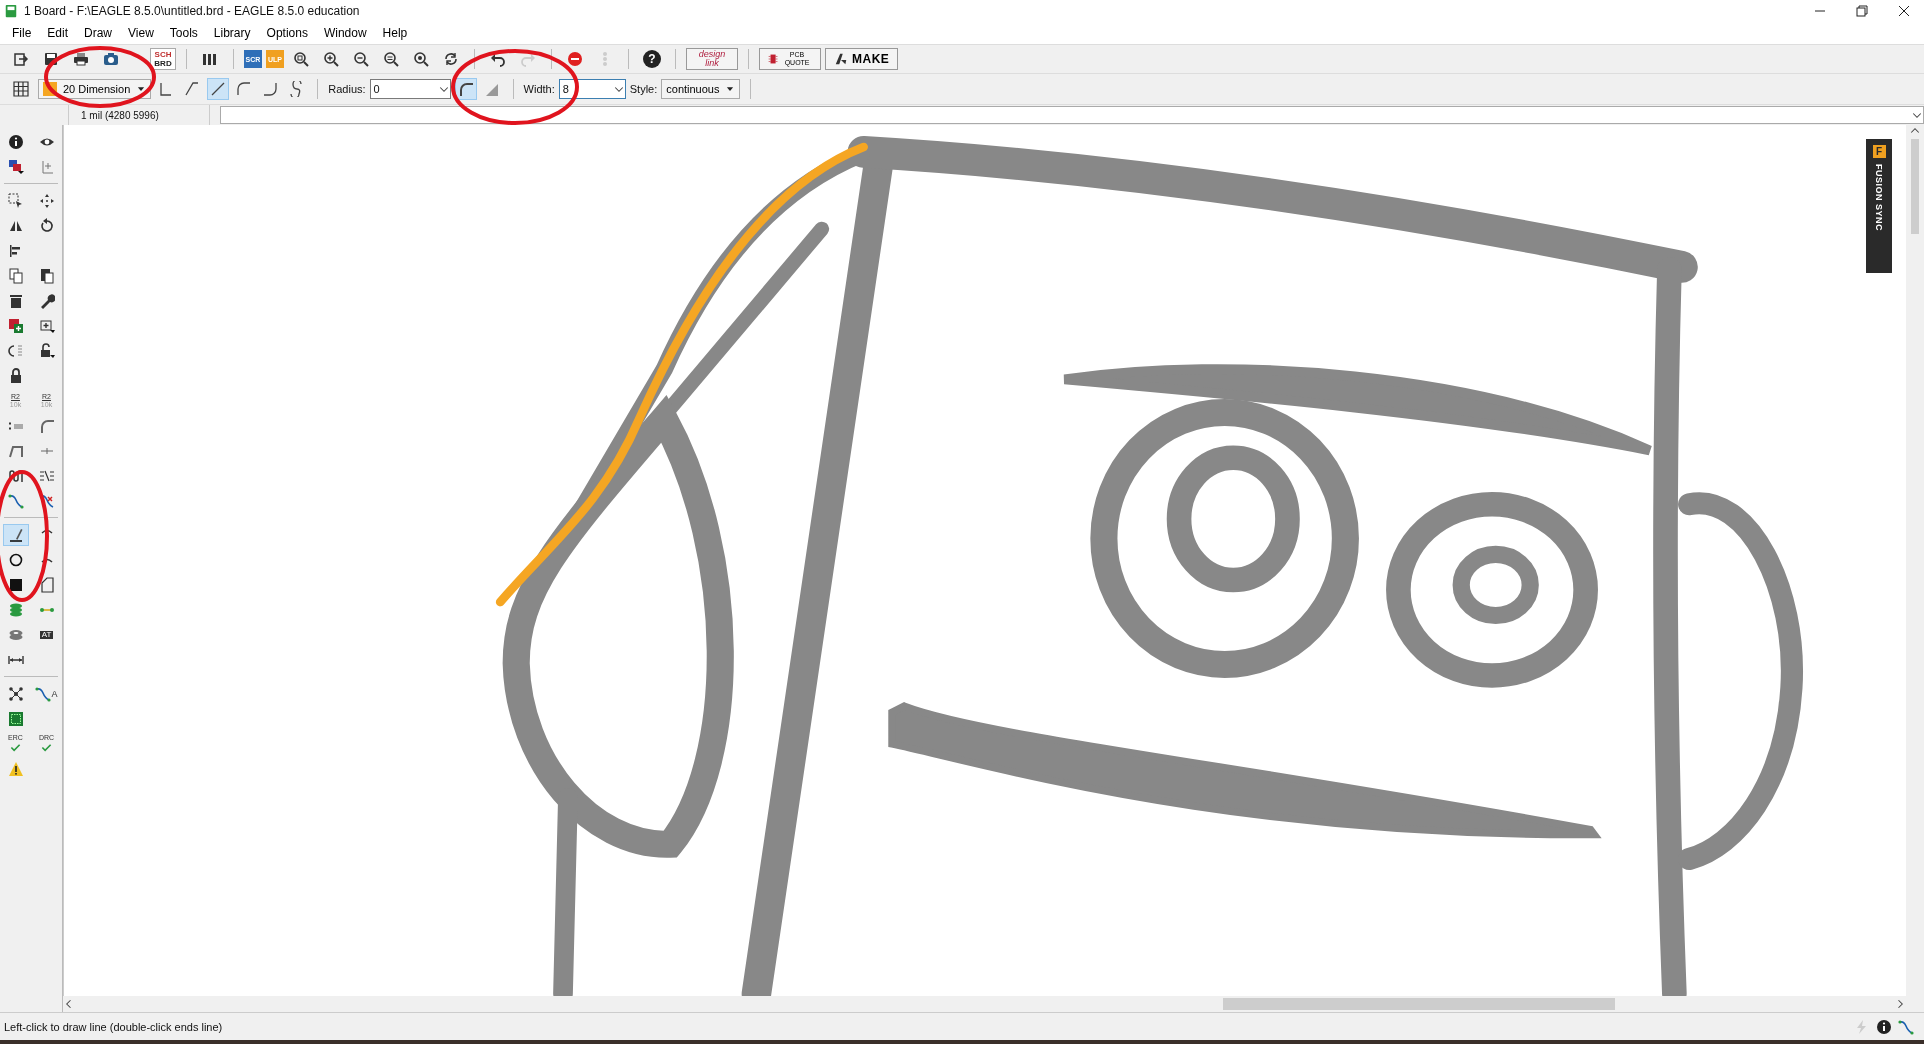 The height and width of the screenshot is (1044, 1924). I want to click on route-a-tool: A, so click(46, 693).